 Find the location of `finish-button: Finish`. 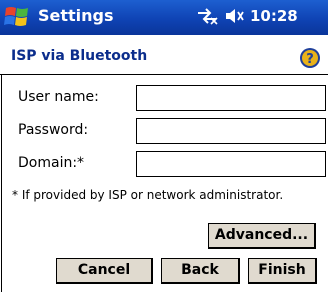

finish-button: Finish is located at coordinates (282, 271).